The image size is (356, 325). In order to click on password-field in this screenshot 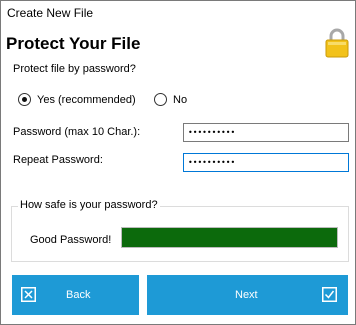, I will do `click(266, 132)`.